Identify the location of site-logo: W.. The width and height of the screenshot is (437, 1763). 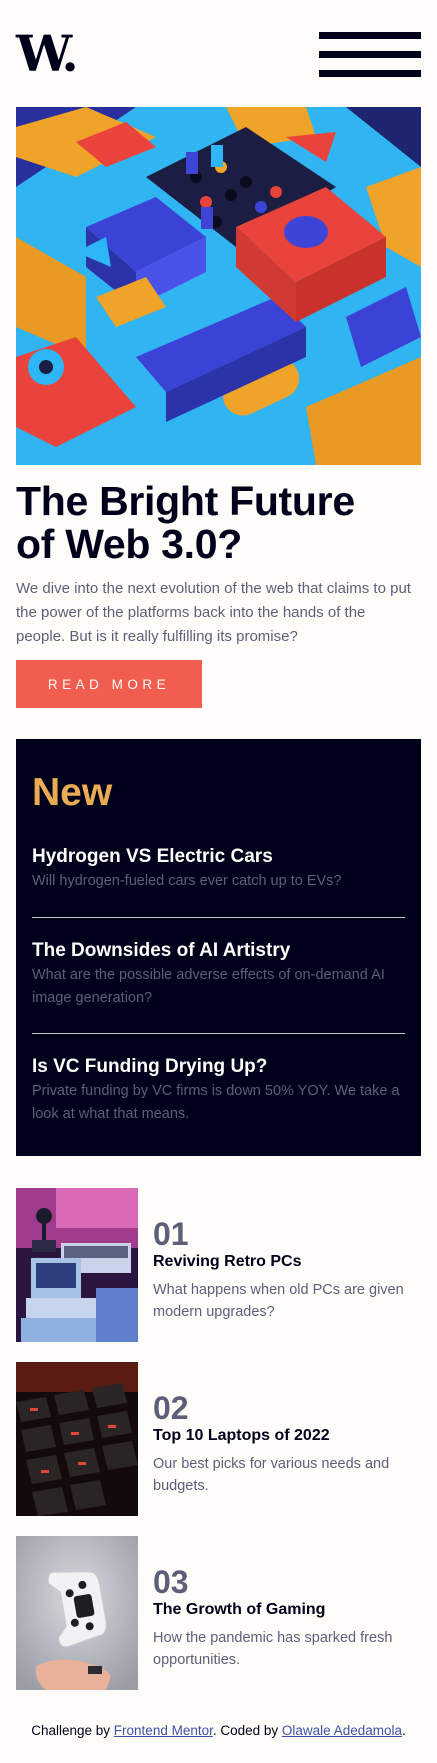
(47, 54).